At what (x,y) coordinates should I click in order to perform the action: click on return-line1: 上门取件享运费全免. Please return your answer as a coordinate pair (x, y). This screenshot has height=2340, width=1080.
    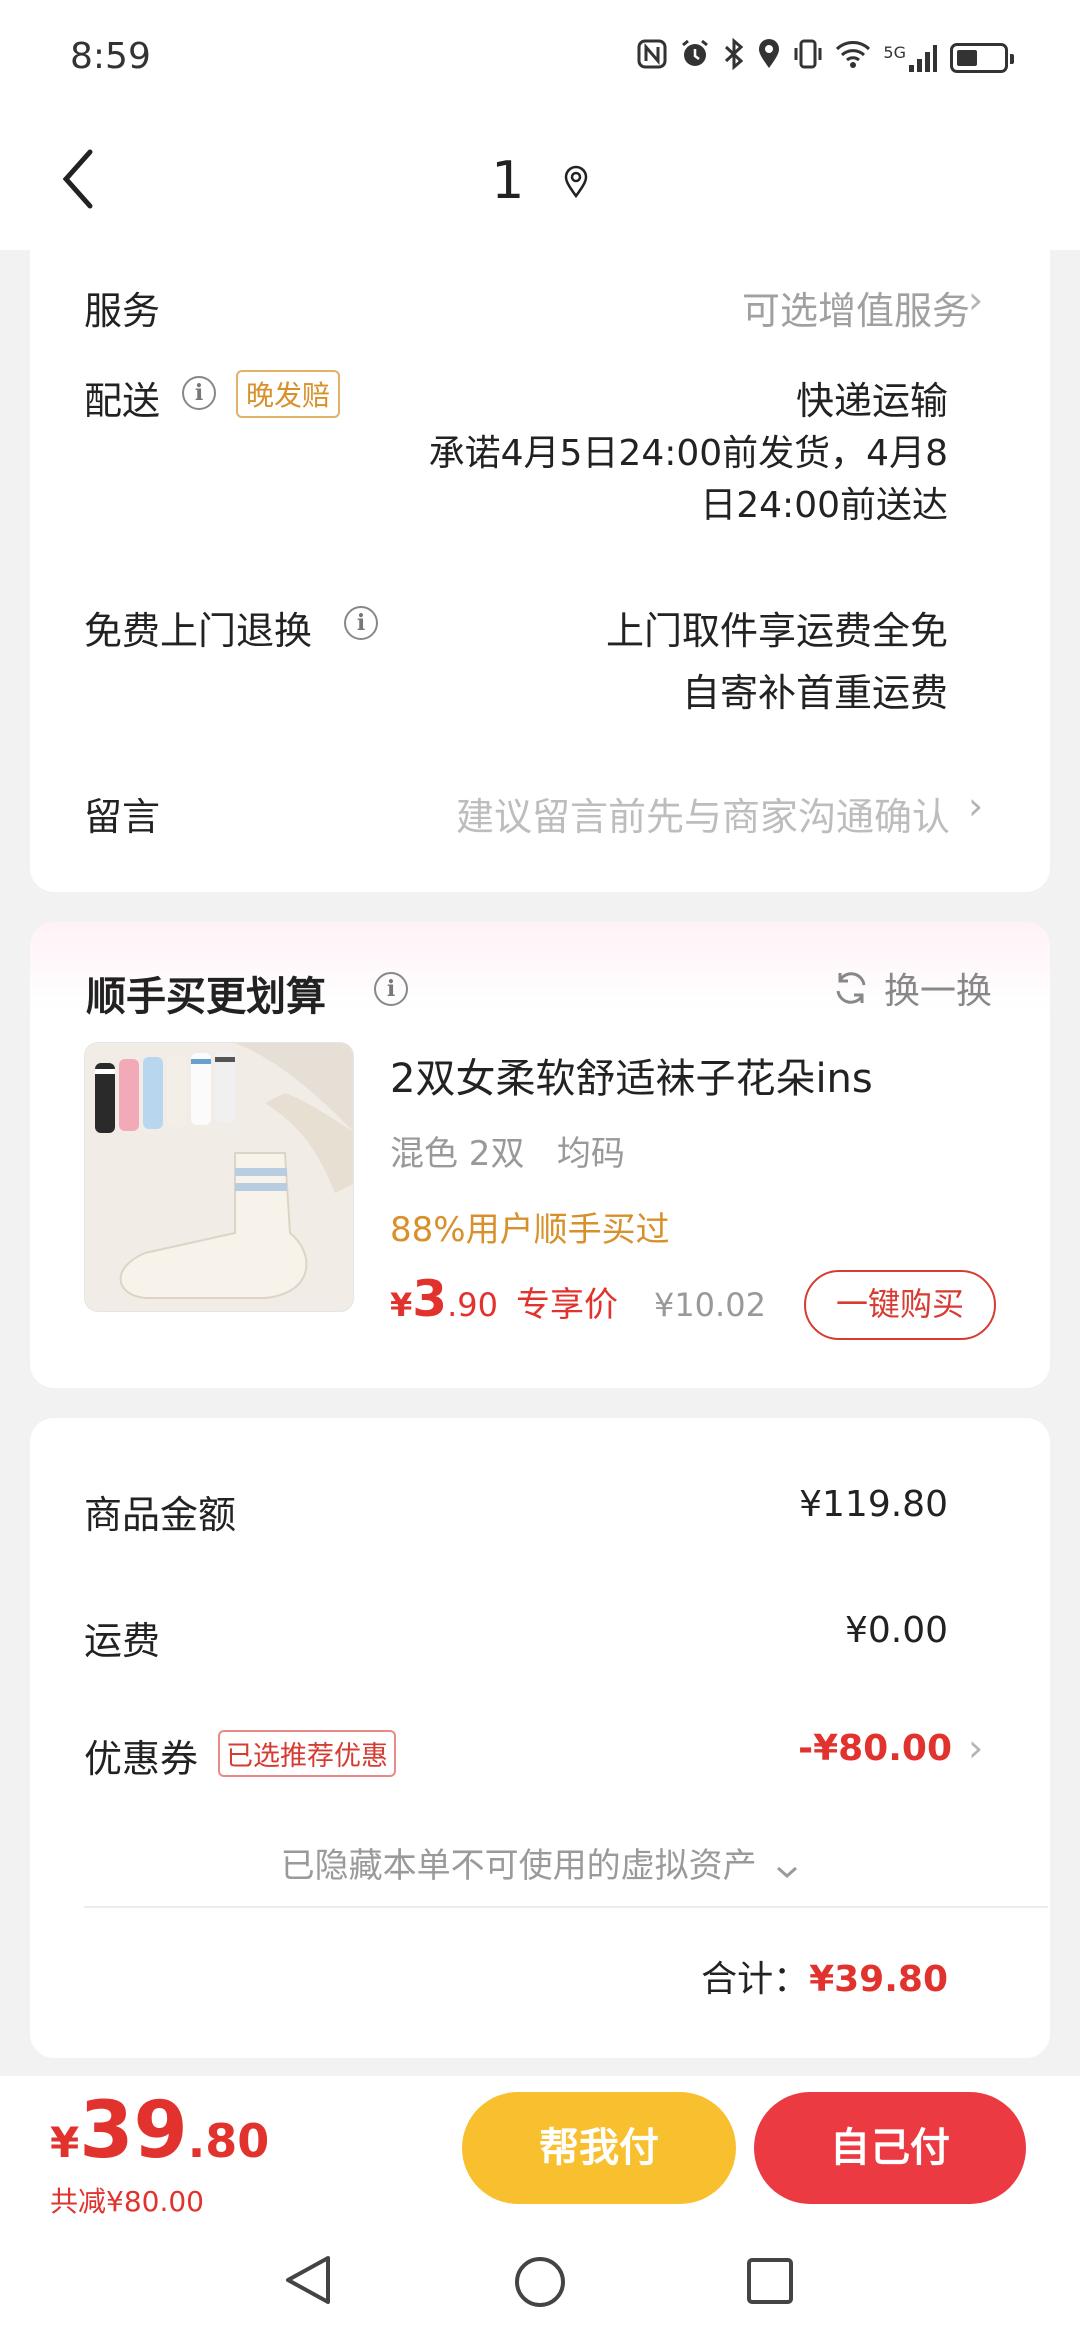
    Looking at the image, I should click on (776, 631).